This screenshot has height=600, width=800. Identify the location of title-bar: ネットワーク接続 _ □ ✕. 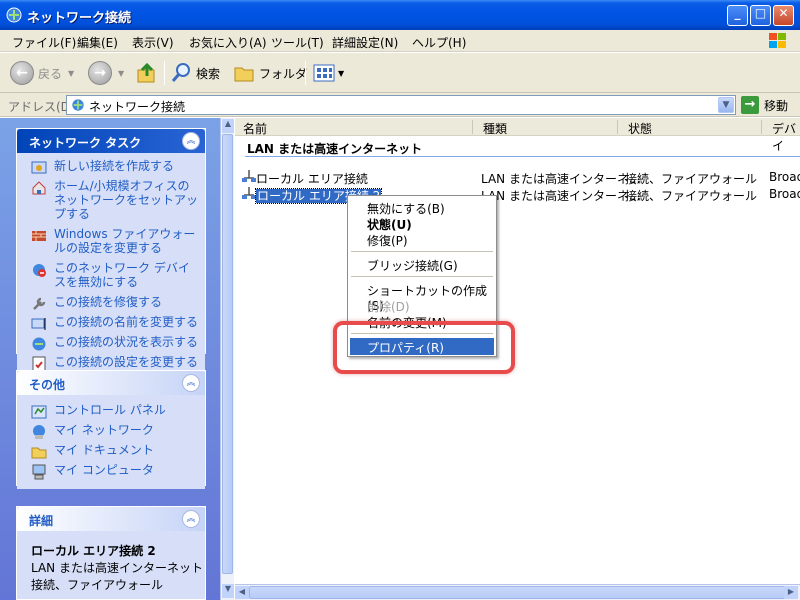
(400, 15).